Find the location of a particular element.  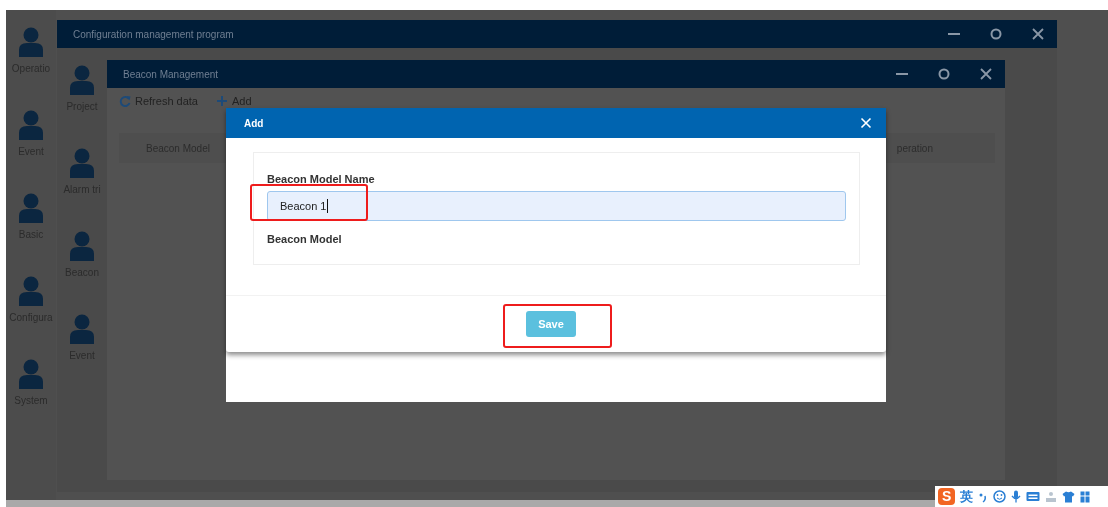

plus-icon is located at coordinates (222, 101).